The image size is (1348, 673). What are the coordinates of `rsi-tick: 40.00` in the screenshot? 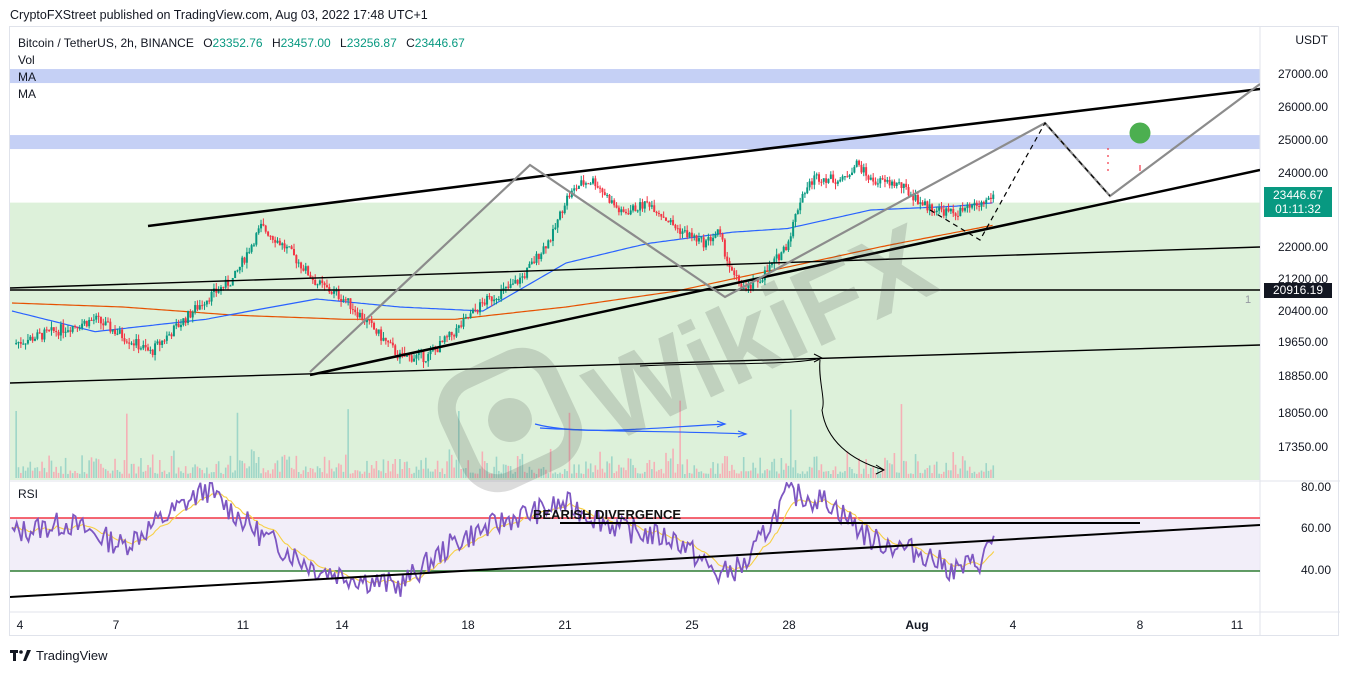 It's located at (1315, 570).